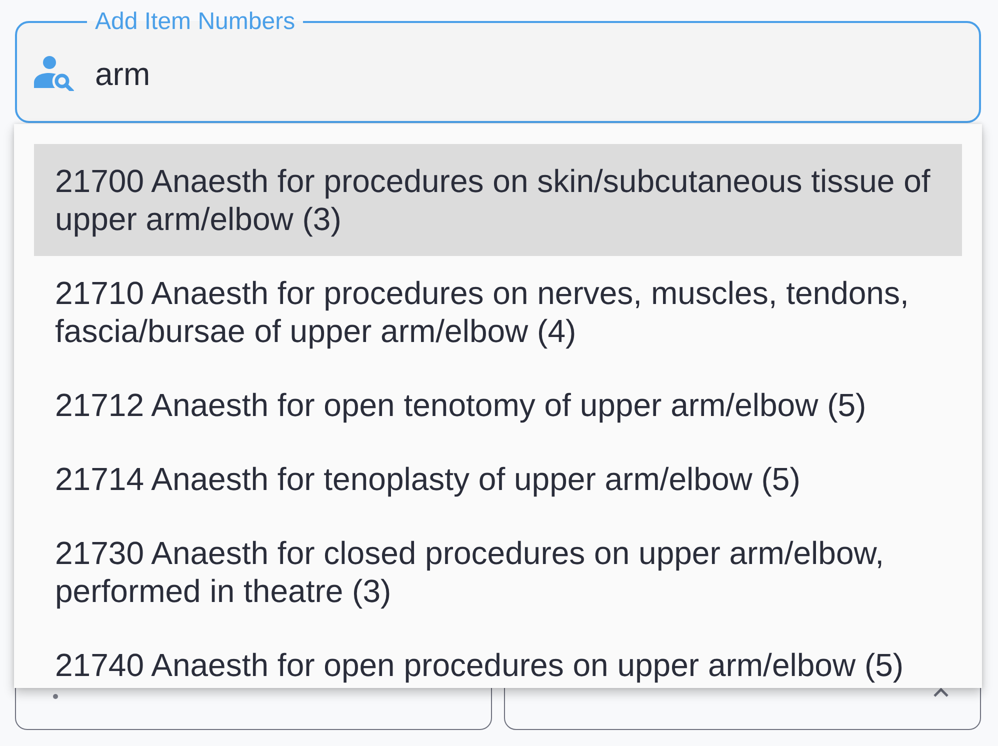 This screenshot has width=998, height=746. I want to click on suggestion-item: 21710 Anaesth for procedures on nerves, muscles, tendons, fascia/bursae of upper arm/elbow (4), so click(498, 312).